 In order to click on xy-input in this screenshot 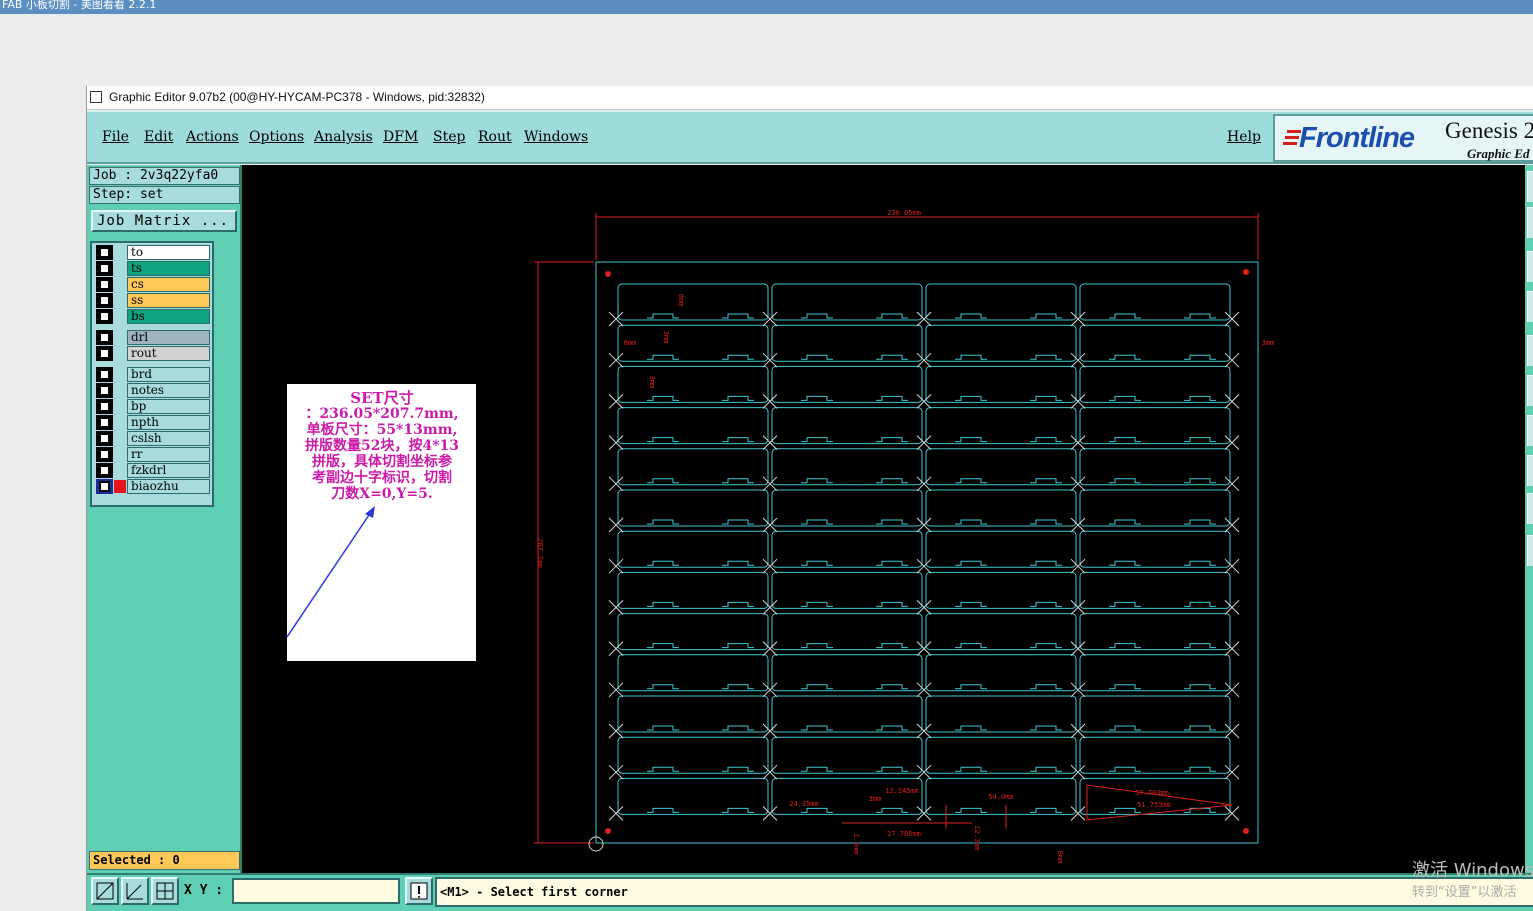, I will do `click(316, 891)`.